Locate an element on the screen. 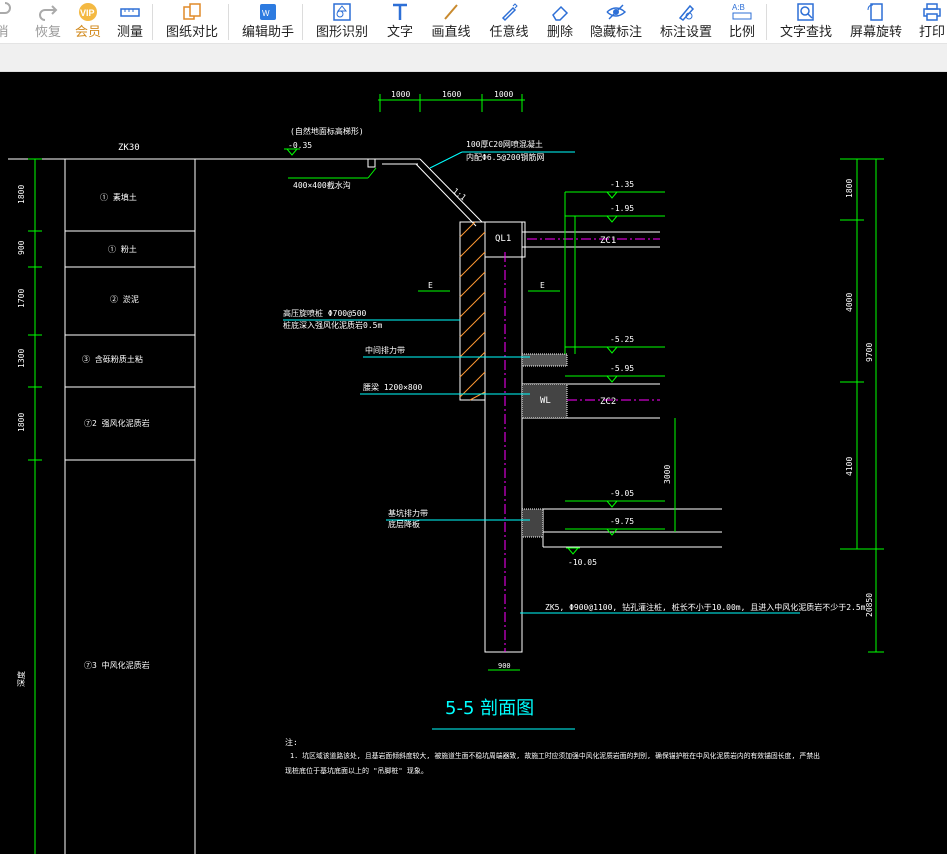 The width and height of the screenshot is (947, 854). toolbar-button-label: 编辑助手 is located at coordinates (267, 31).